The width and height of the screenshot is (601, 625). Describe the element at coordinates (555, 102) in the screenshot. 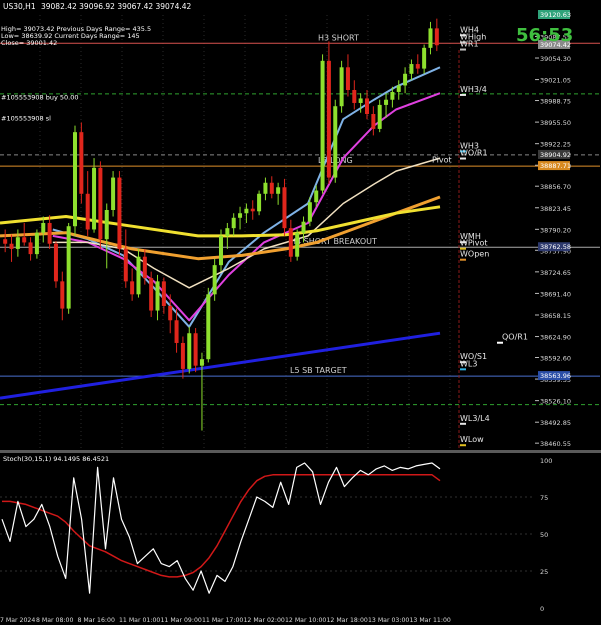

I see `price-tick-label: 38988.75` at that location.